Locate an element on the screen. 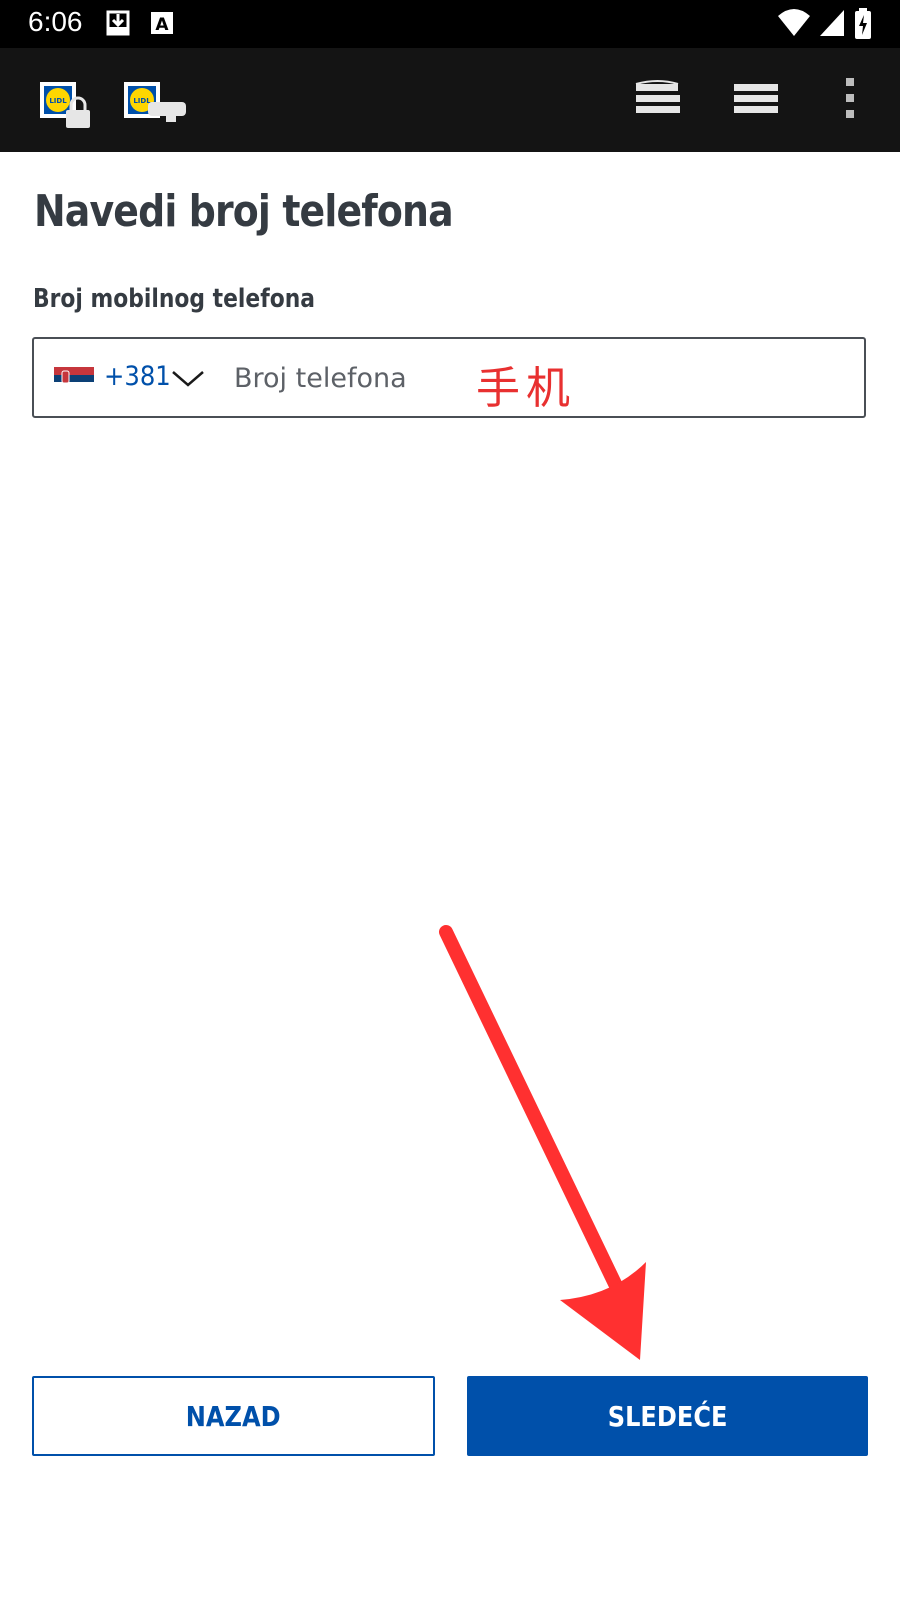  back-button: NAZAD is located at coordinates (233, 1416).